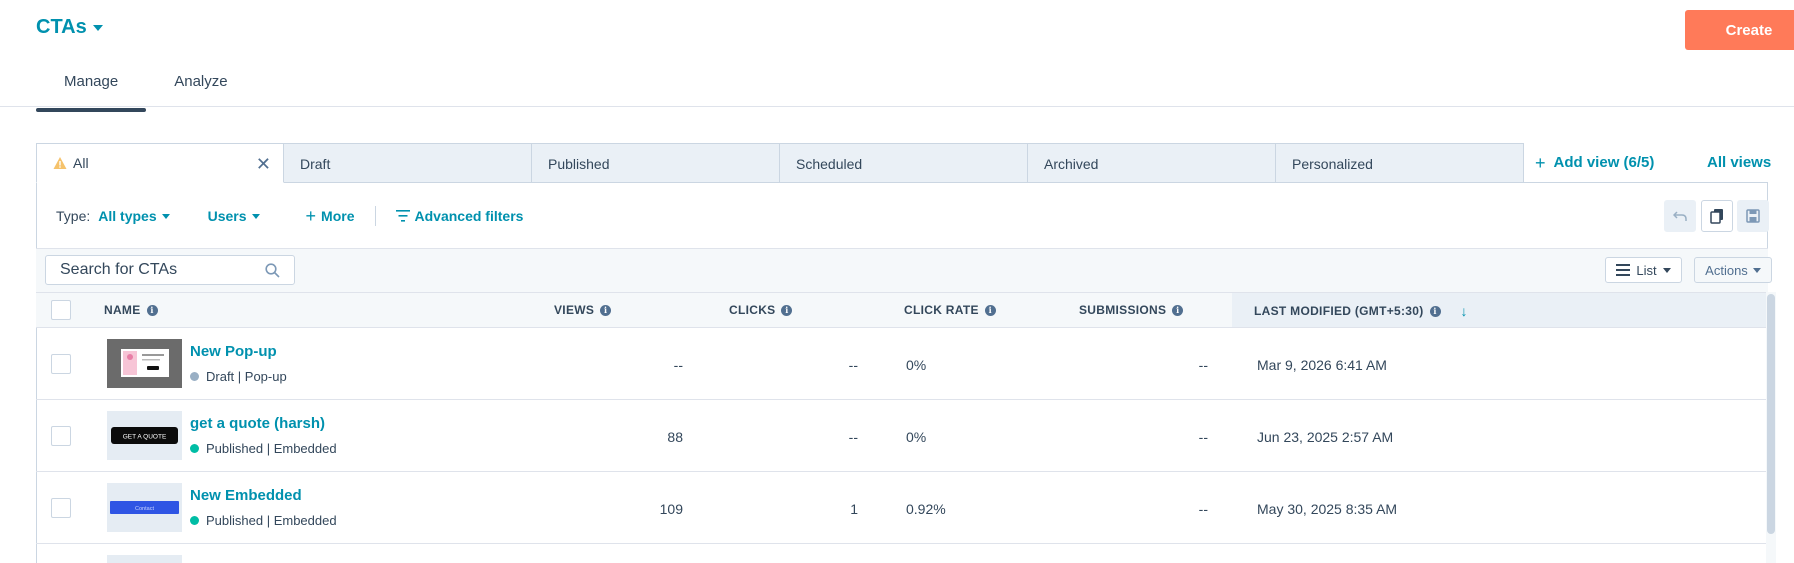 This screenshot has height=563, width=1794. I want to click on view-tab-personalized: Personalized, so click(1400, 163).